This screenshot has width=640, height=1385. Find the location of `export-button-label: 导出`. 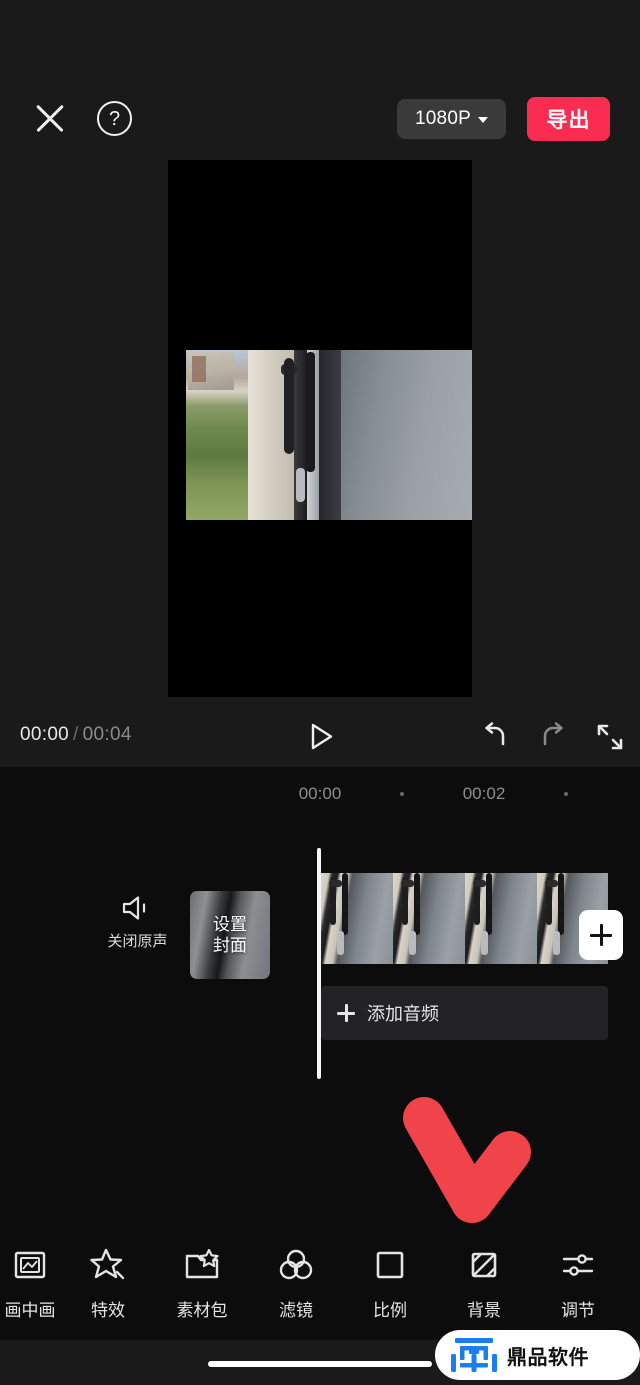

export-button-label: 导出 is located at coordinates (568, 120).